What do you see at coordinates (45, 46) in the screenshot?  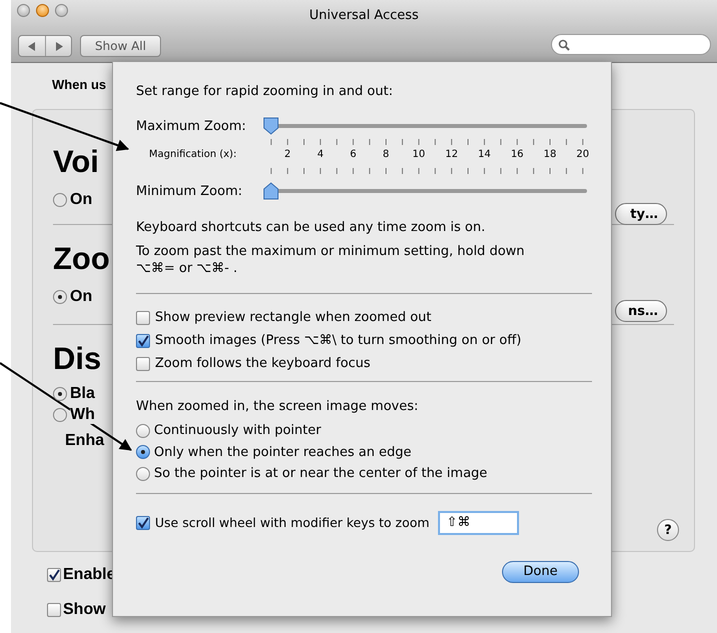 I see `back-forward-control` at bounding box center [45, 46].